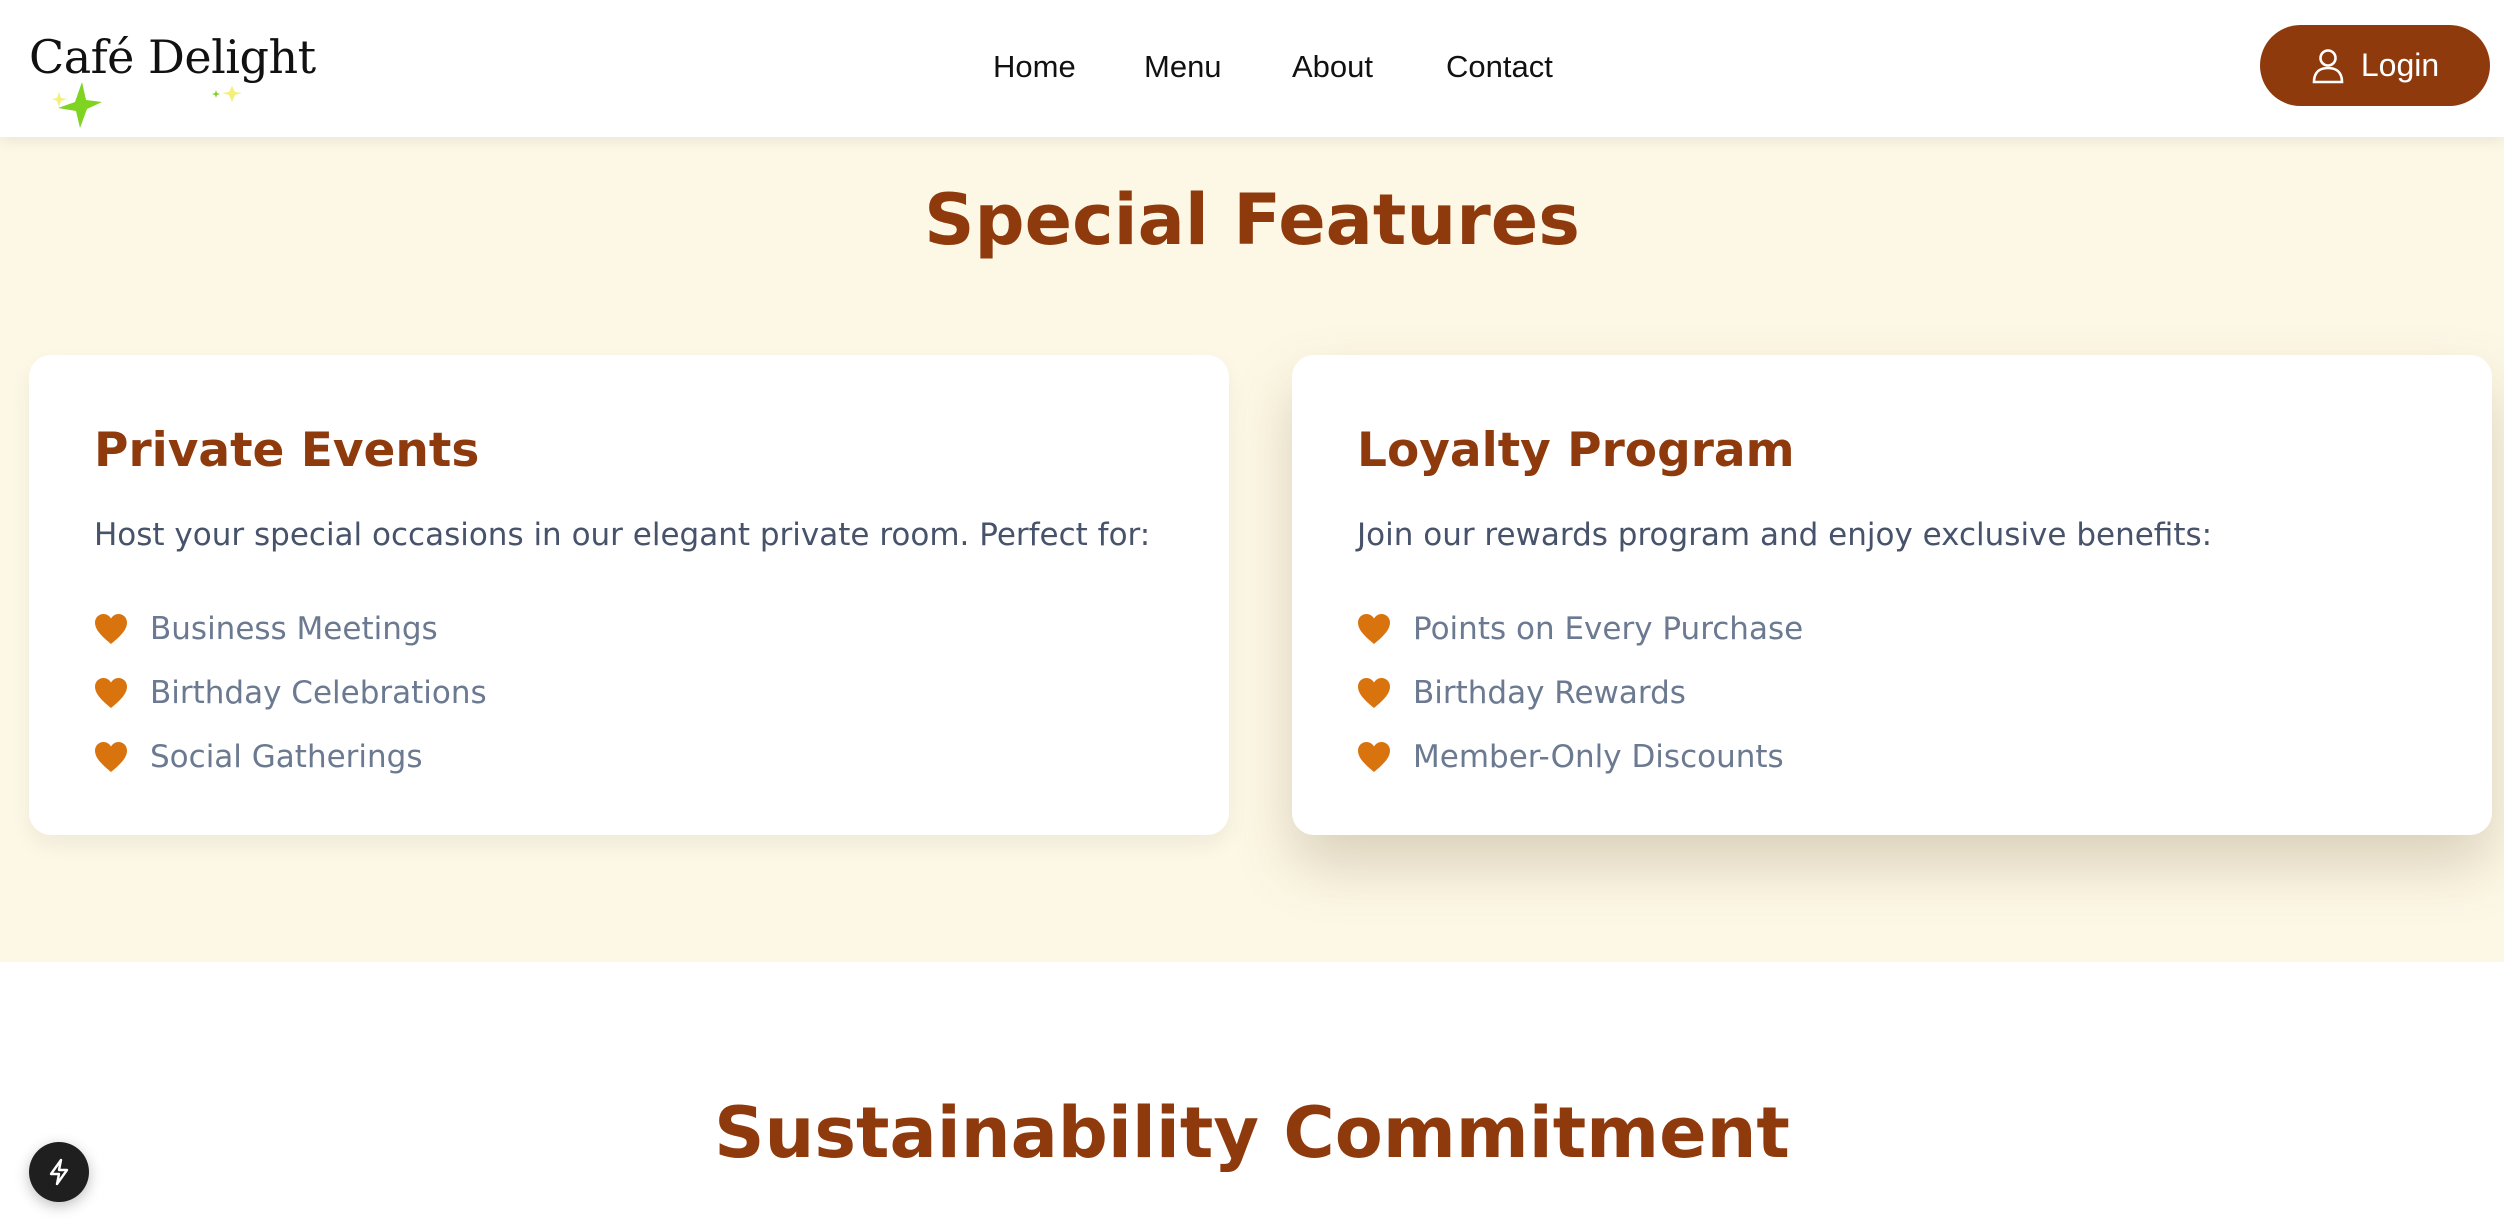 Image resolution: width=2504 pixels, height=1226 pixels. I want to click on sustainability-title: Sustainability Commitment, so click(1252, 1133).